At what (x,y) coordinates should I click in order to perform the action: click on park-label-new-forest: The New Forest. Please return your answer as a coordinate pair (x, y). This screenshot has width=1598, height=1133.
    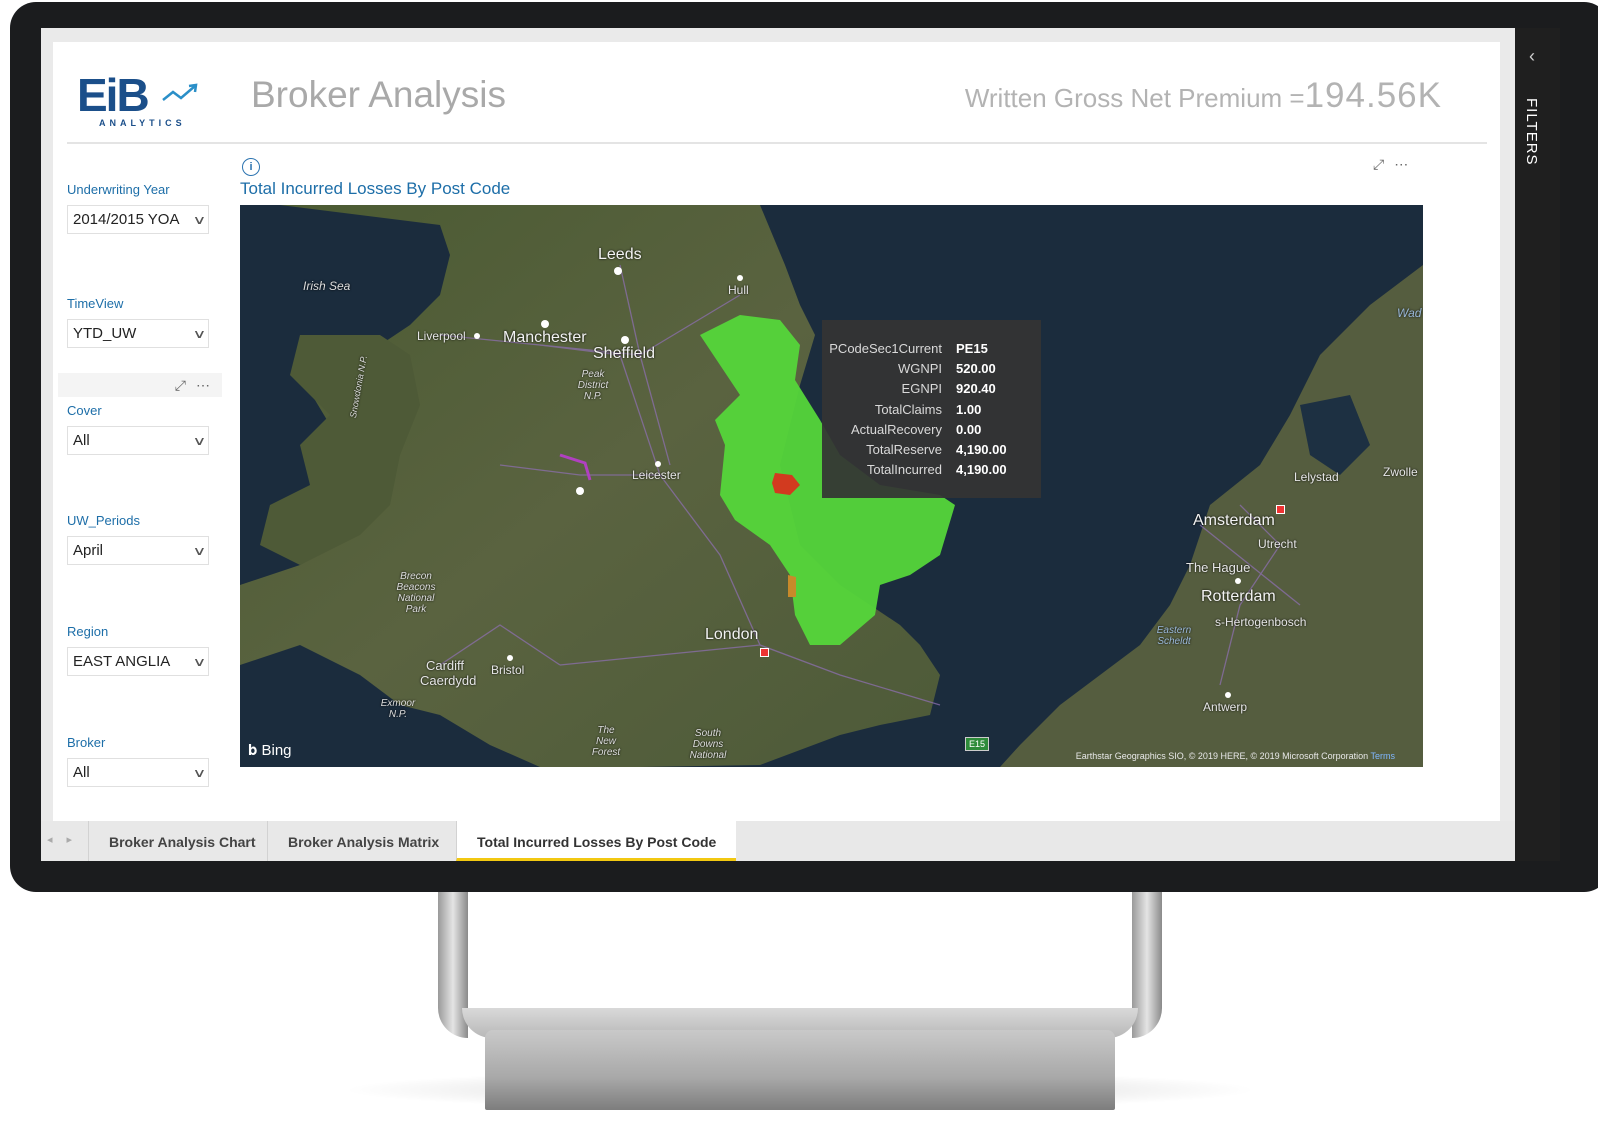
    Looking at the image, I should click on (606, 741).